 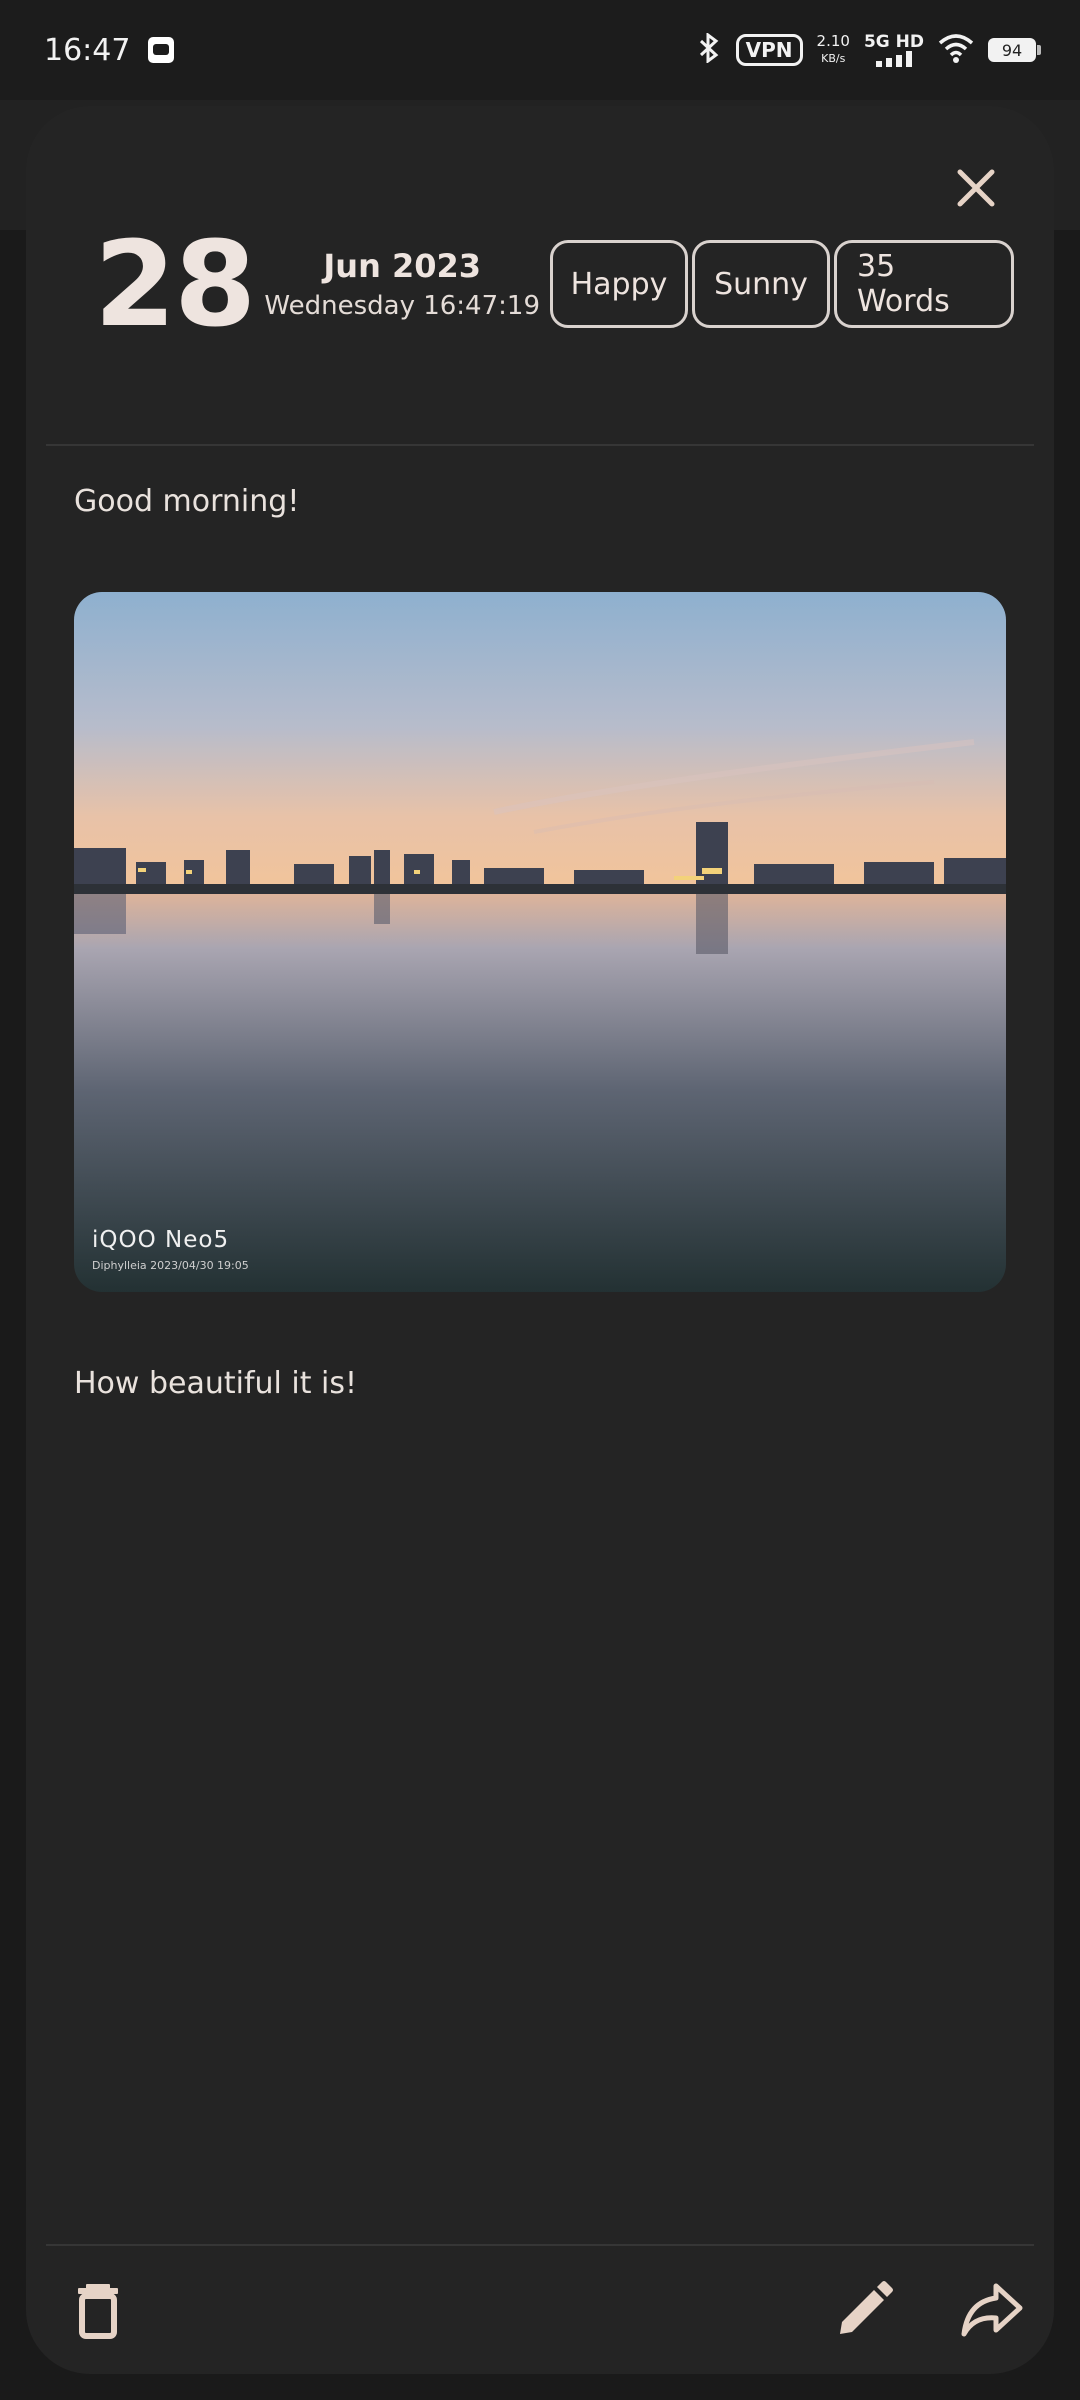 What do you see at coordinates (161, 1240) in the screenshot?
I see `photo-watermark-title: iQOO Neo5` at bounding box center [161, 1240].